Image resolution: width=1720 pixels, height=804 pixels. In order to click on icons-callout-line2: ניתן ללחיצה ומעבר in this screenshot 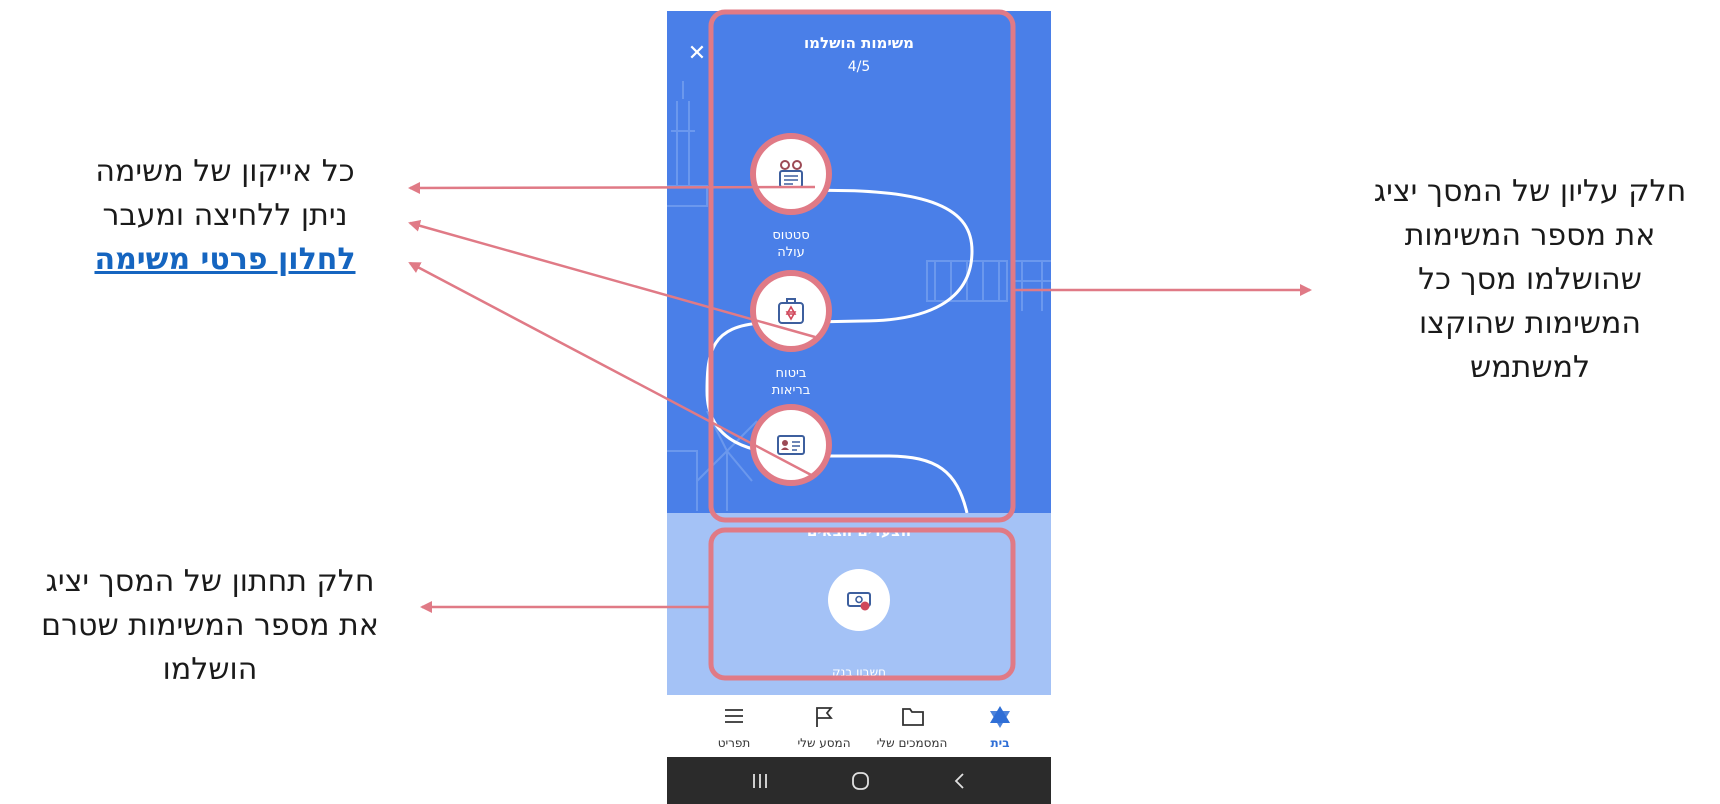, I will do `click(225, 215)`.